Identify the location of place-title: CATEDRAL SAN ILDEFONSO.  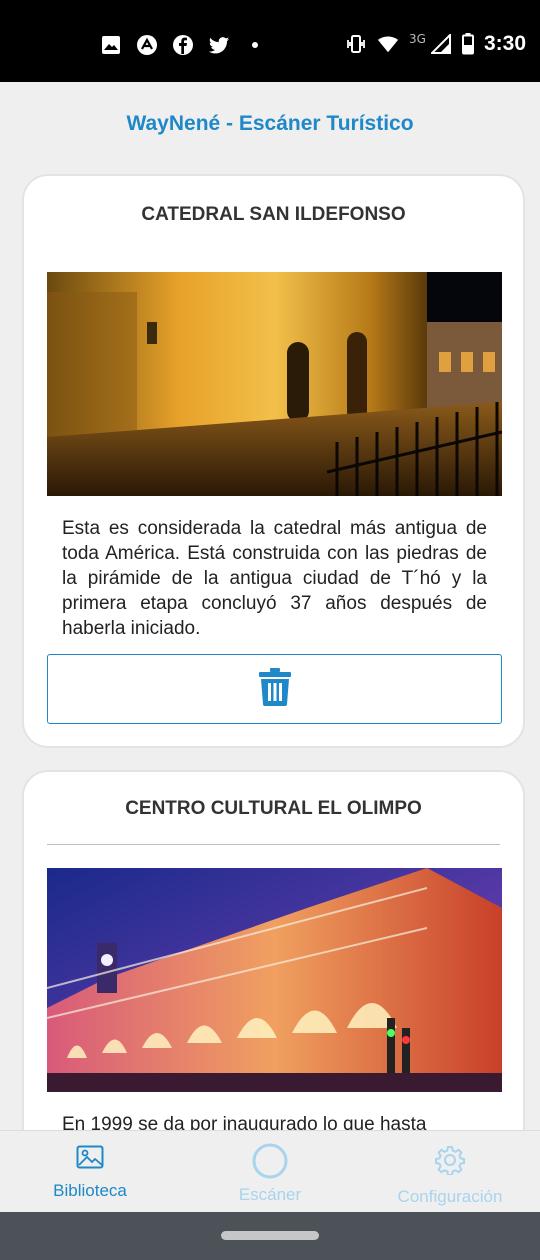
(273, 214).